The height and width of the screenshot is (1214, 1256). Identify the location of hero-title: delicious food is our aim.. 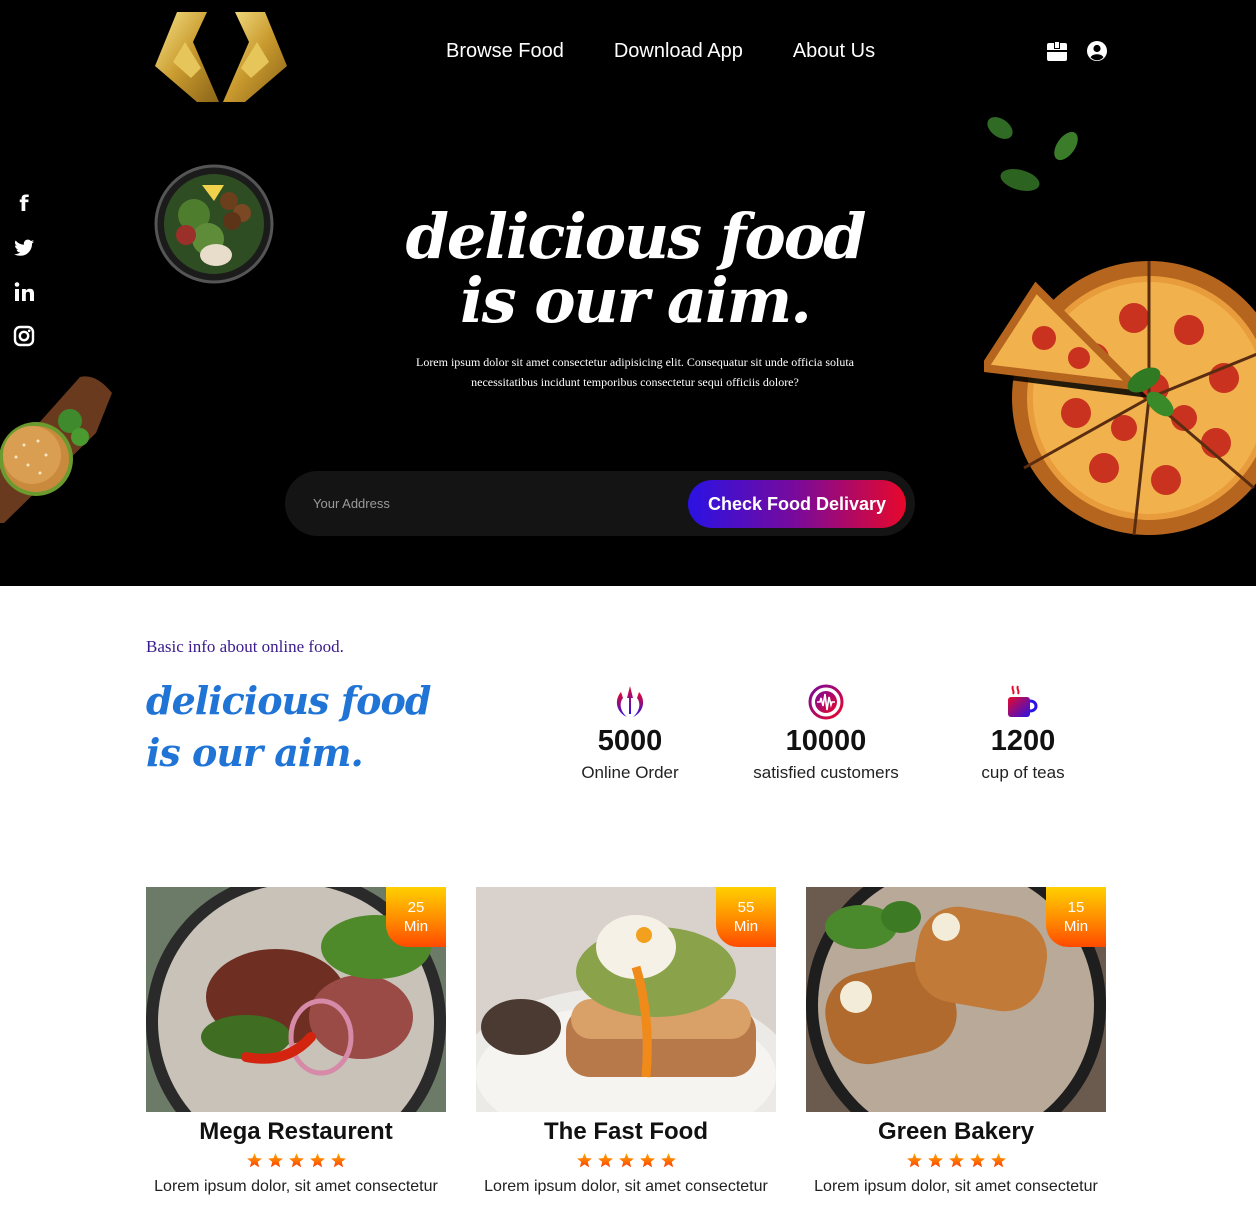
(635, 269).